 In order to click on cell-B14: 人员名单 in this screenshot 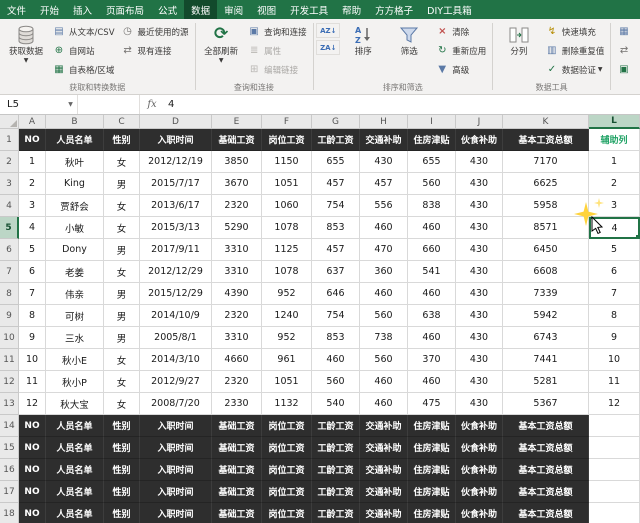, I will do `click(75, 426)`.